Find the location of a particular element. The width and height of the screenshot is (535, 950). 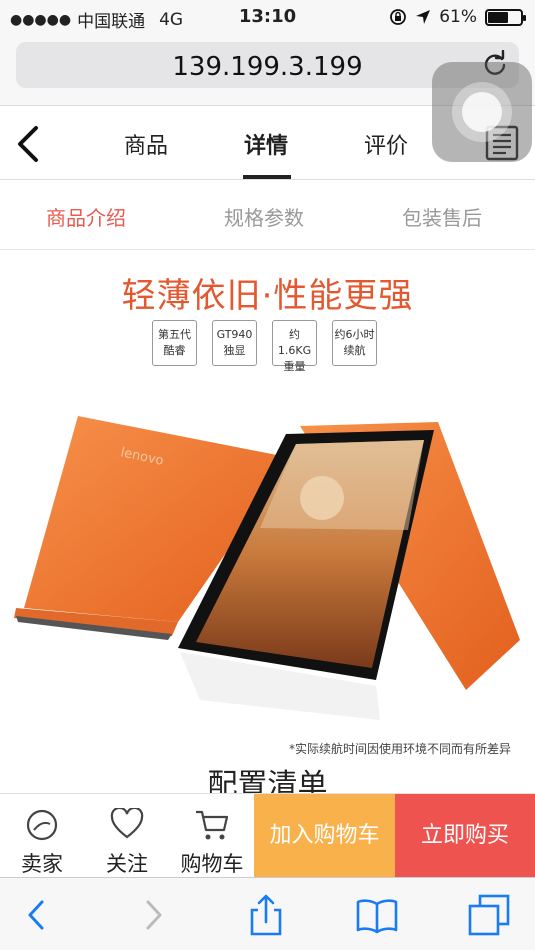

share-icon is located at coordinates (266, 915).